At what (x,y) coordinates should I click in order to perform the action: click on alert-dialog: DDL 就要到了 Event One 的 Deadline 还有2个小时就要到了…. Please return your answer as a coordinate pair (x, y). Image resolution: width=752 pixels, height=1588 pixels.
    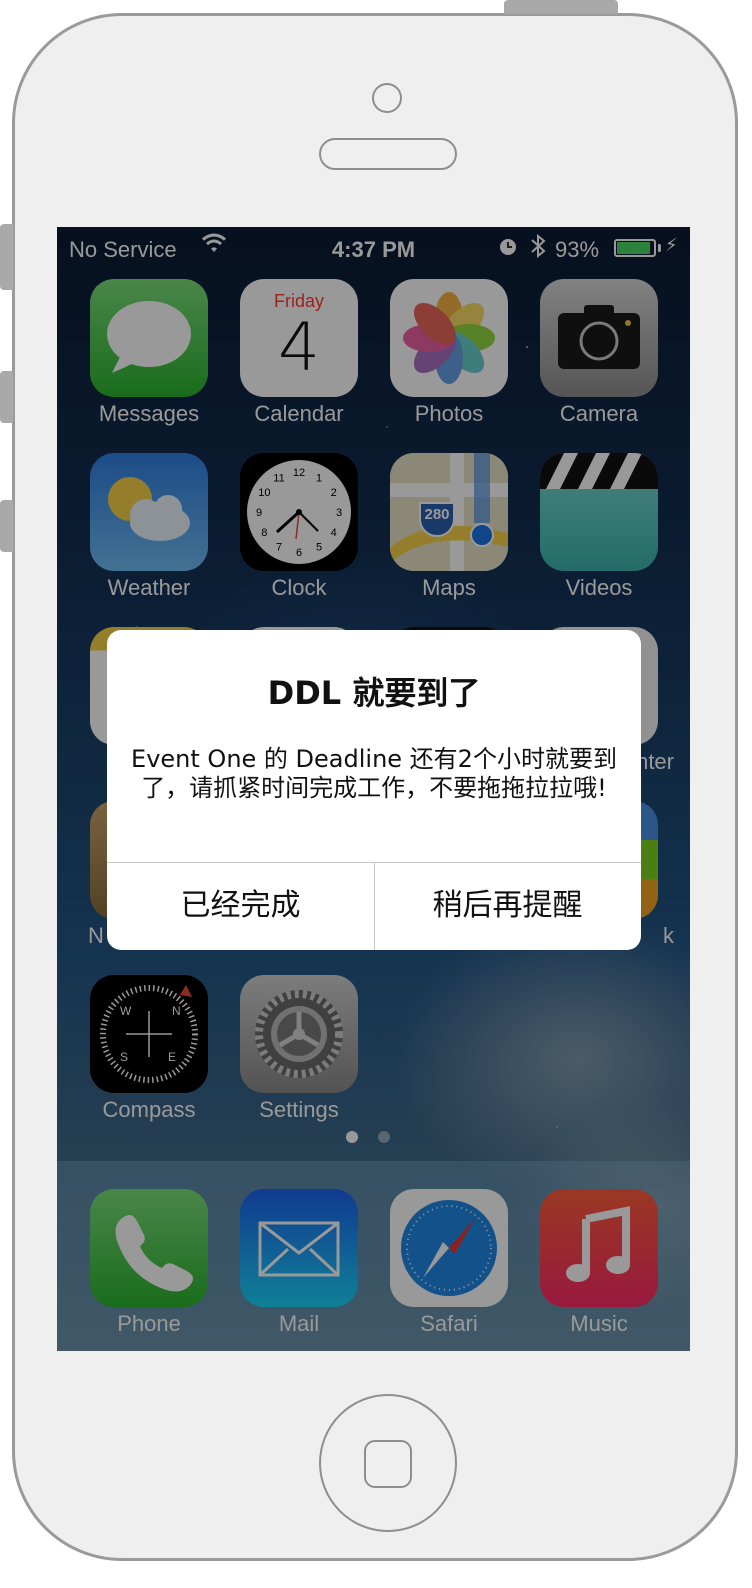
    Looking at the image, I should click on (374, 790).